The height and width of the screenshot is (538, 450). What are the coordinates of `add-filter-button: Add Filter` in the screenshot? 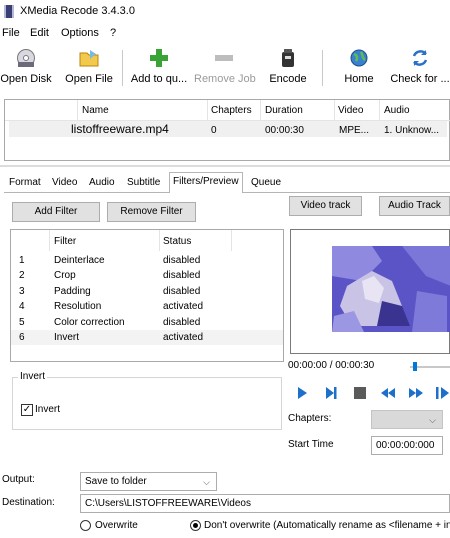 It's located at (56, 212).